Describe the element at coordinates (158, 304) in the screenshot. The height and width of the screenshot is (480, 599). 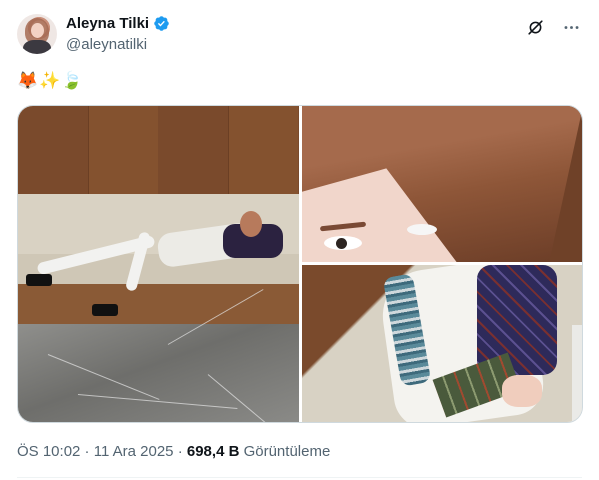
I see `photo-sofa-base` at that location.